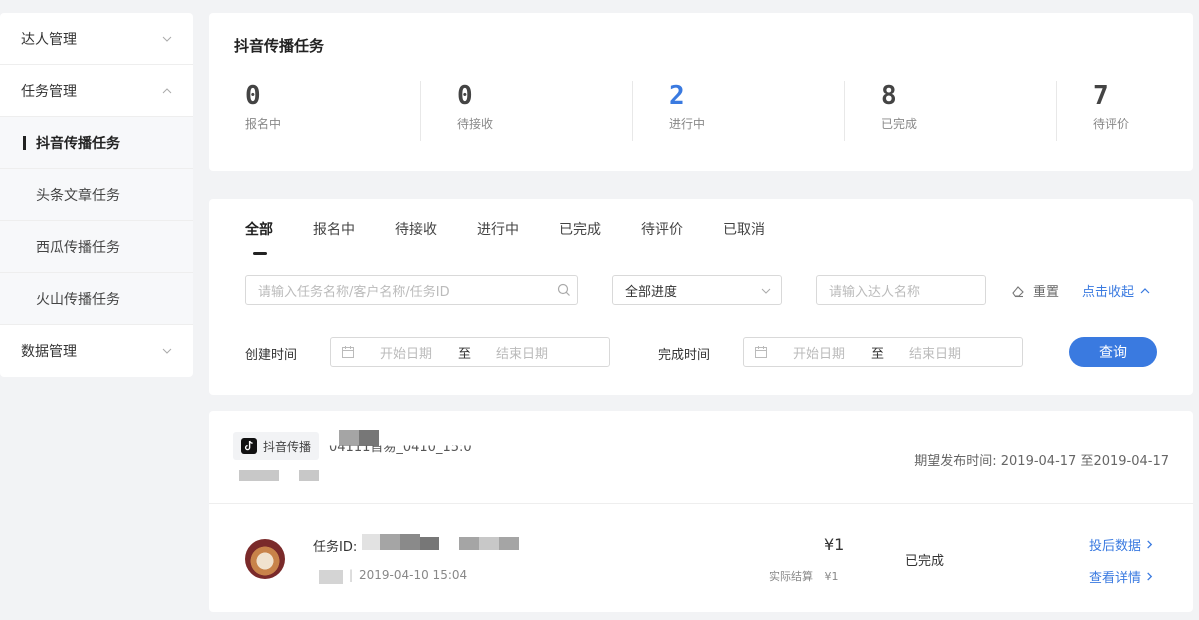 This screenshot has height=620, width=1199. Describe the element at coordinates (901, 290) in the screenshot. I see `talent-name-input: 请输入达人名称` at that location.